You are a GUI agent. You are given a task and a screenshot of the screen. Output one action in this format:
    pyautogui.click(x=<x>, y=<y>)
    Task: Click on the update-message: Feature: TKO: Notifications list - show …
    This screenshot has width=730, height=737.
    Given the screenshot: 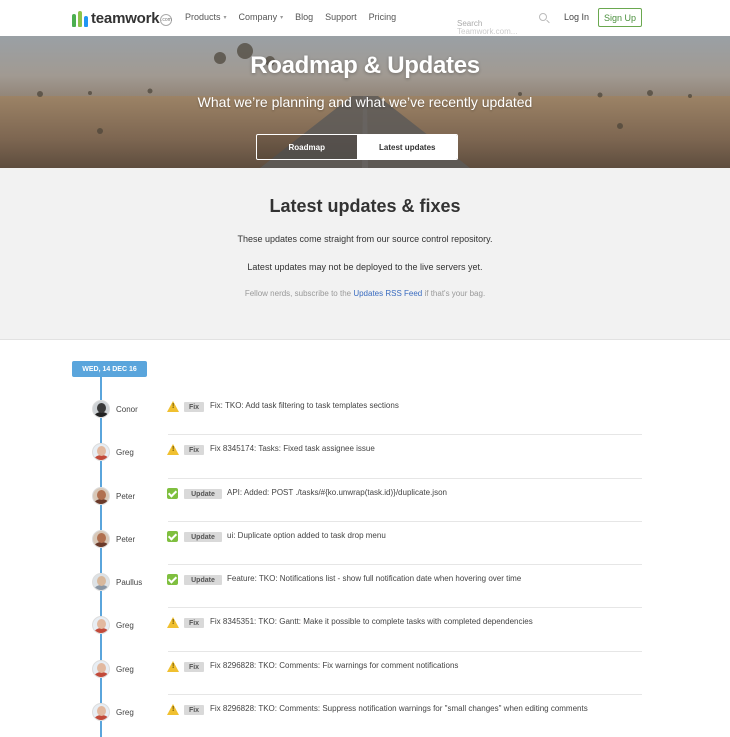 What is the action you would take?
    pyautogui.click(x=374, y=578)
    